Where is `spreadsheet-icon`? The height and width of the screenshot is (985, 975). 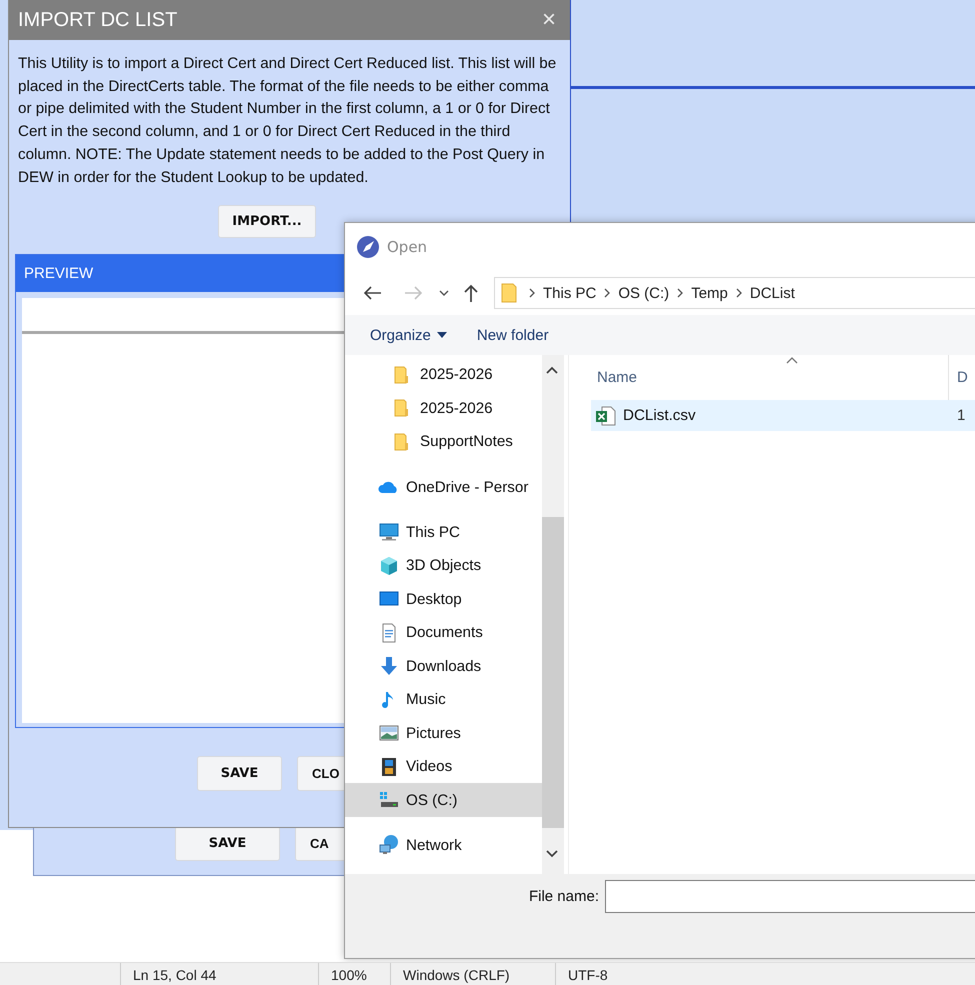 spreadsheet-icon is located at coordinates (606, 415).